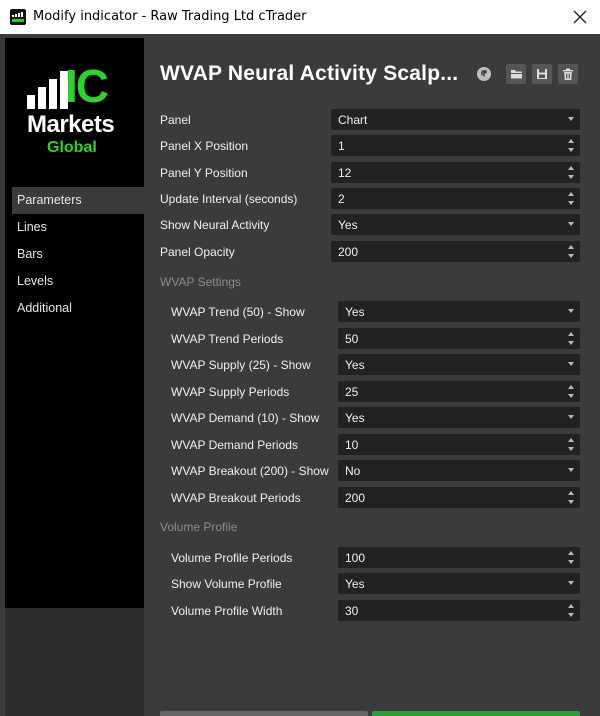 This screenshot has width=600, height=716. What do you see at coordinates (455, 198) in the screenshot?
I see `update-interval-stepper: 2` at bounding box center [455, 198].